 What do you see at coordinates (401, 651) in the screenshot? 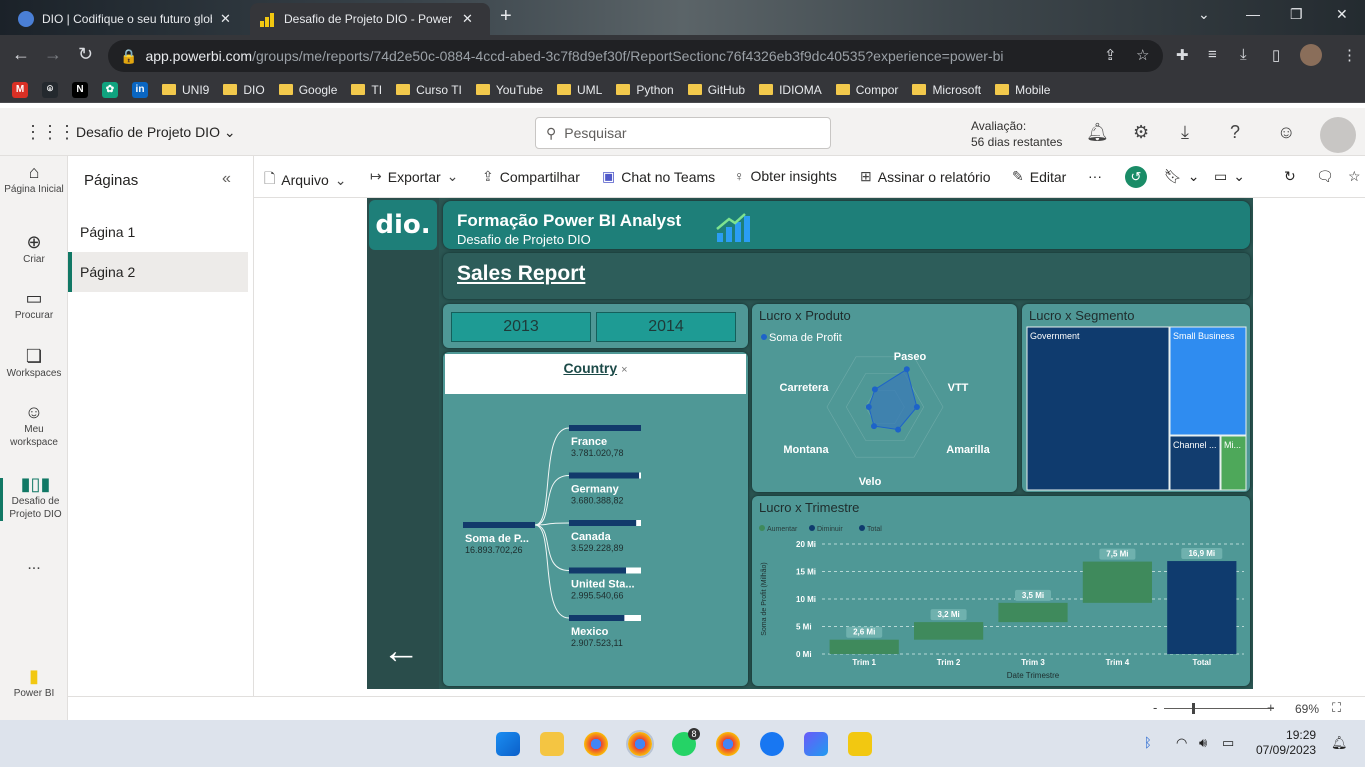
I see `back-arrow-icon: ←` at bounding box center [401, 651].